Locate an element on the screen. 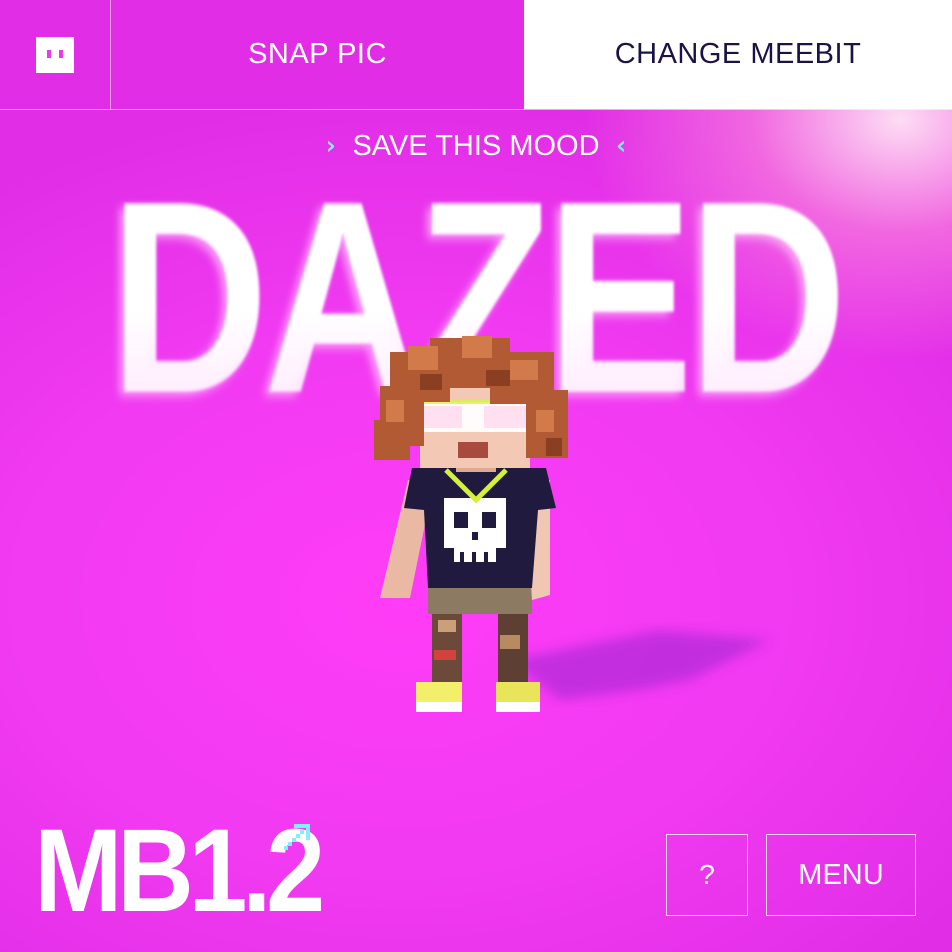 Image resolution: width=952 pixels, height=952 pixels. menu-label: MENU is located at coordinates (841, 874).